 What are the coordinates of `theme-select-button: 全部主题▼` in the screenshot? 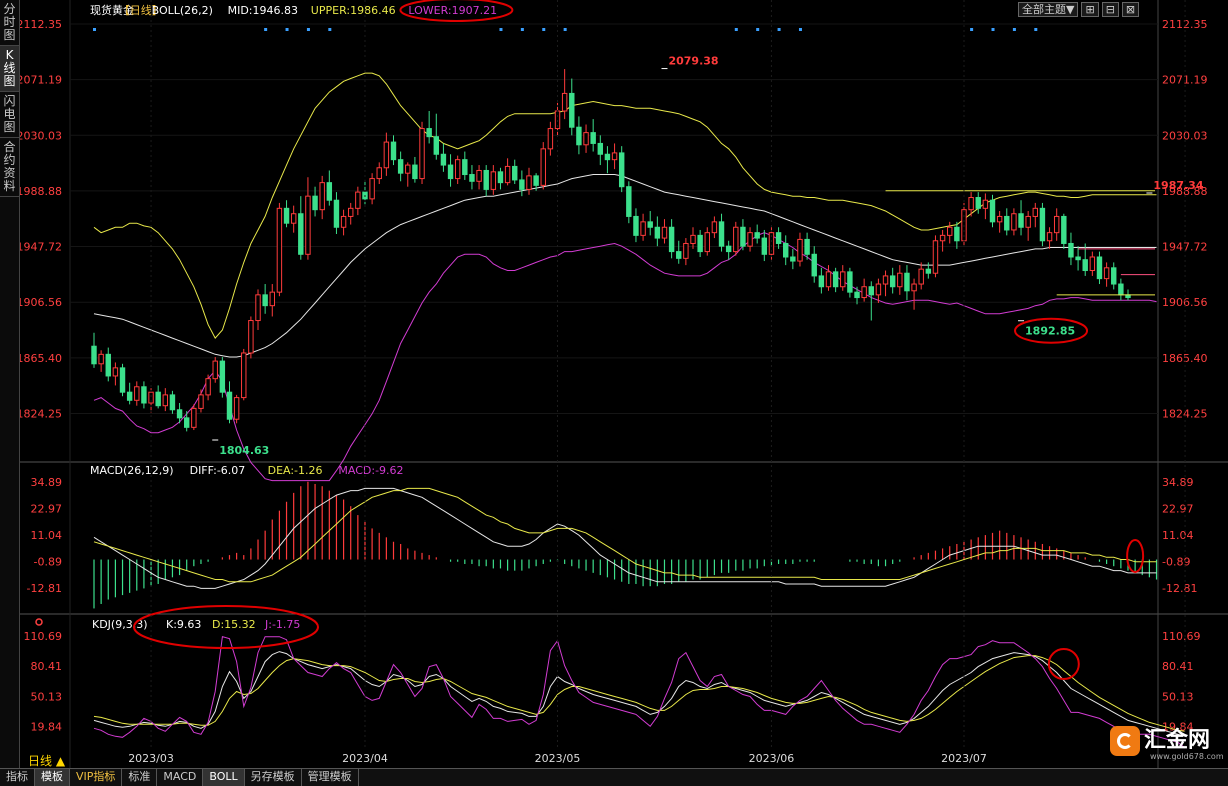 It's located at (1048, 9).